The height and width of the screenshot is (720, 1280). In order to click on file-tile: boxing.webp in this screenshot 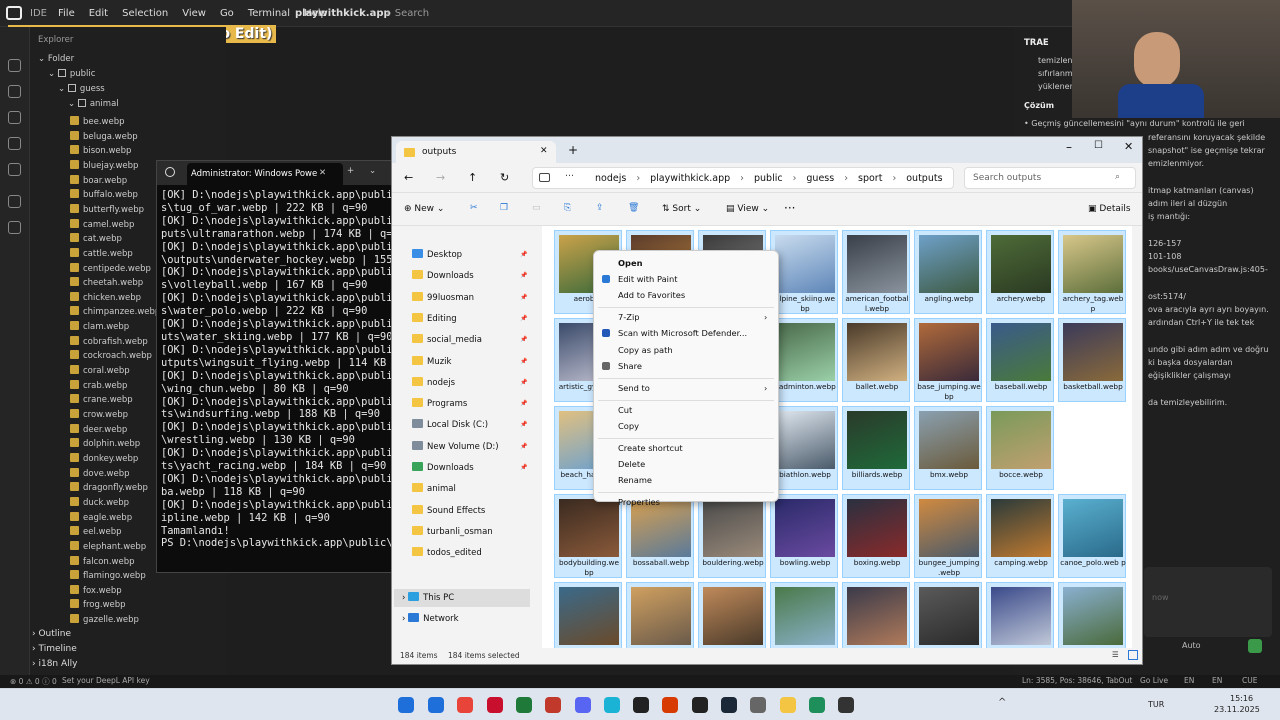, I will do `click(876, 536)`.